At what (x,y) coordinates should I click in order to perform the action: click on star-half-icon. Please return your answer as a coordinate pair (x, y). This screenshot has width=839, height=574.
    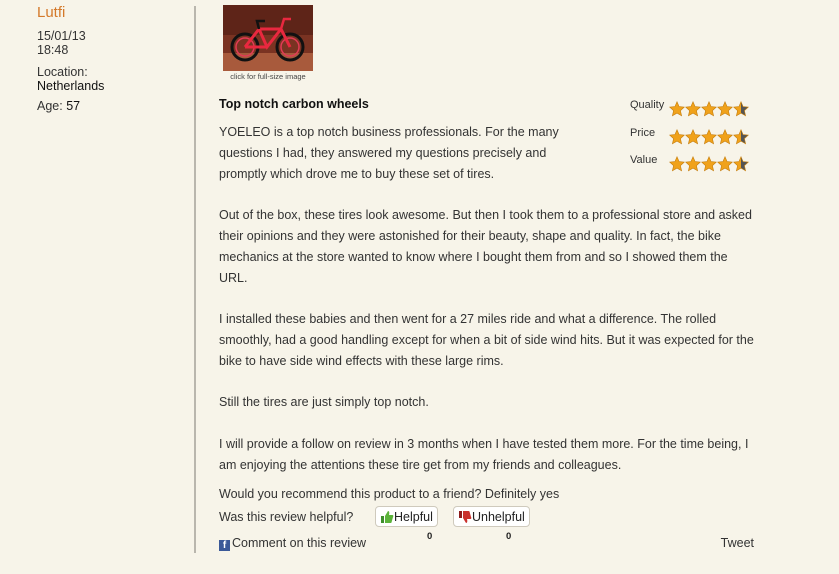
    Looking at the image, I should click on (741, 109).